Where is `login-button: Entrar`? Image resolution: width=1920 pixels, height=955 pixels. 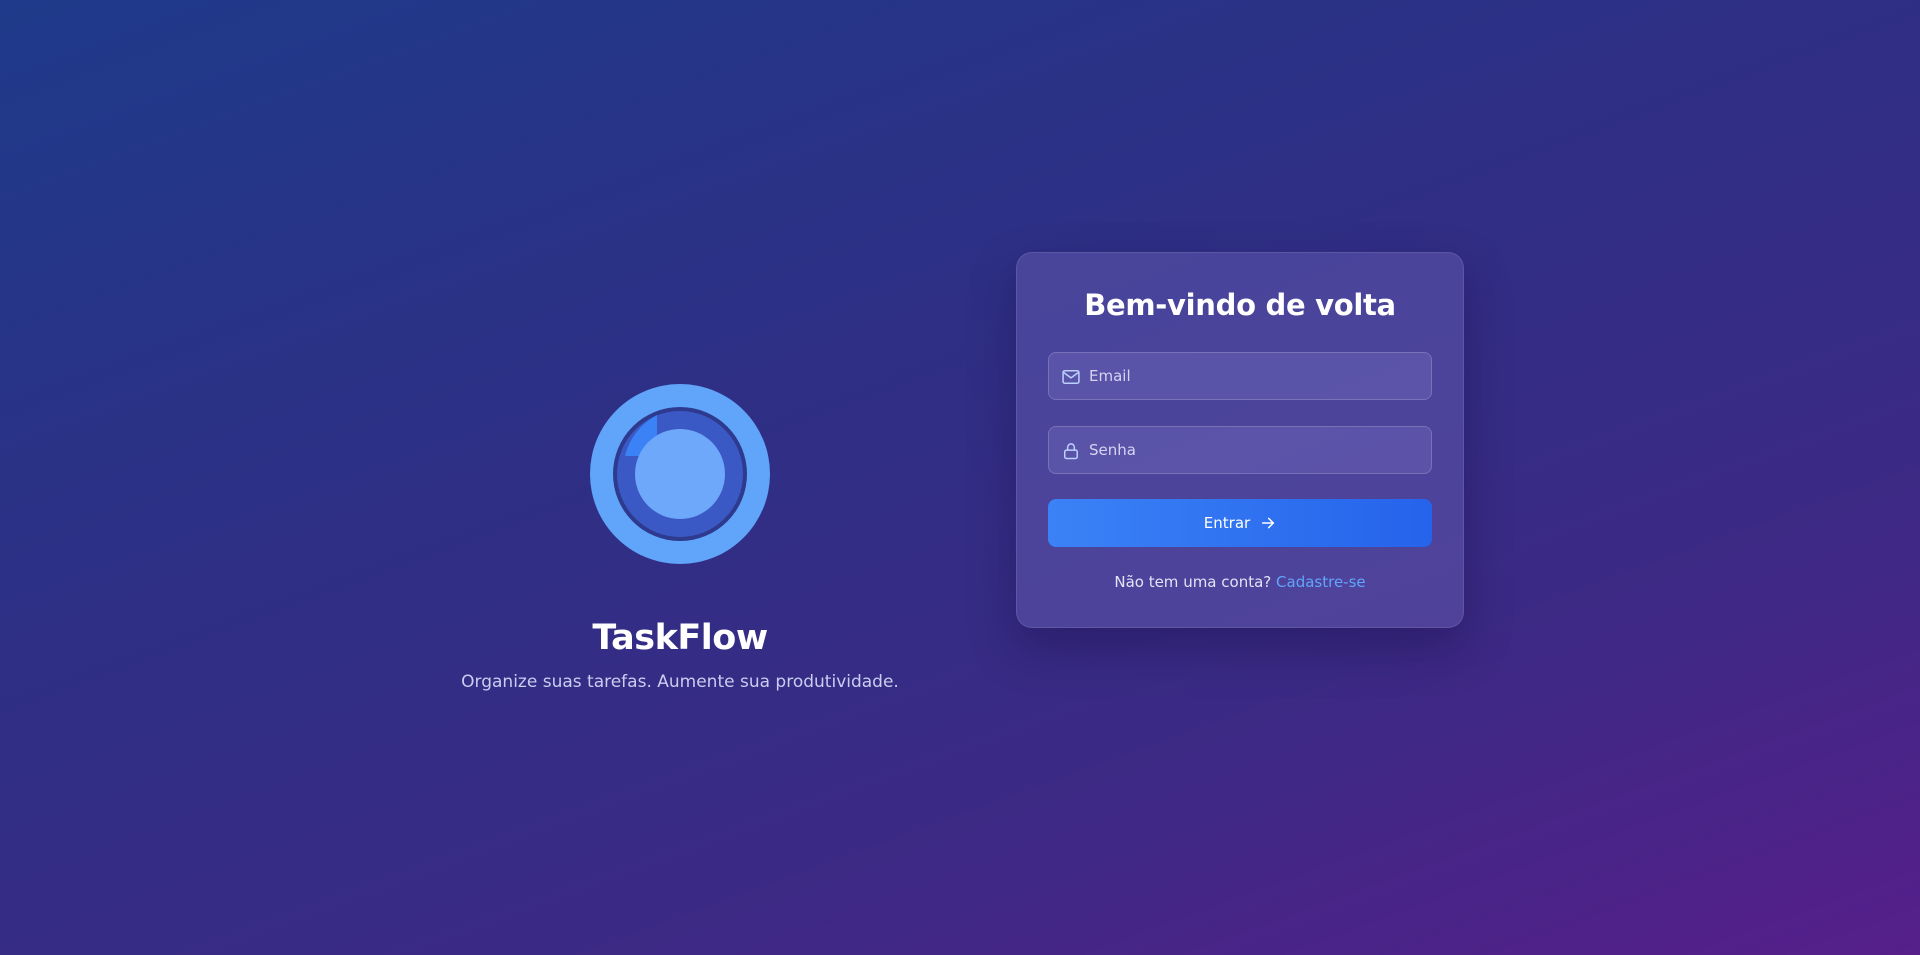 login-button: Entrar is located at coordinates (1240, 523).